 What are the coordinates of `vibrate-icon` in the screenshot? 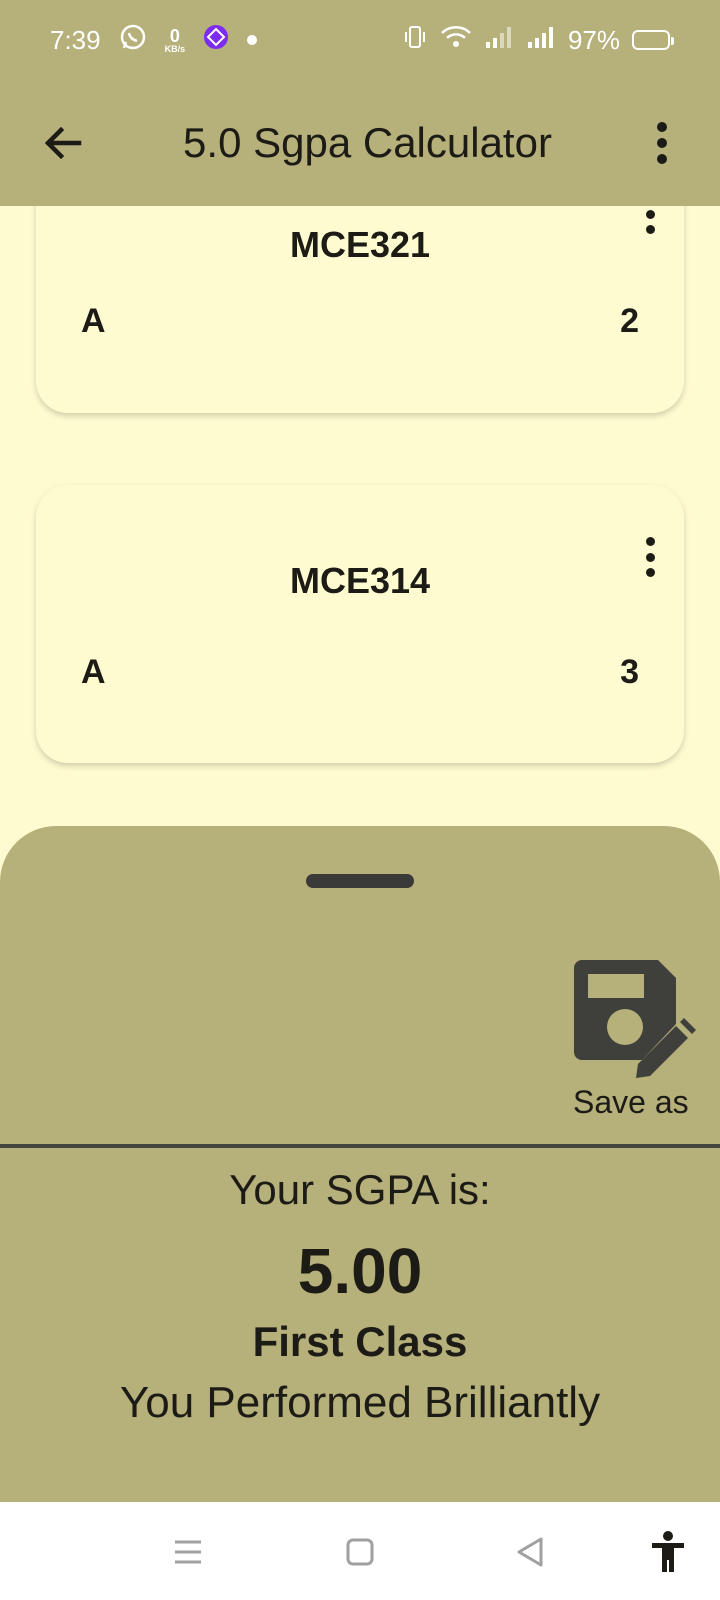 It's located at (415, 40).